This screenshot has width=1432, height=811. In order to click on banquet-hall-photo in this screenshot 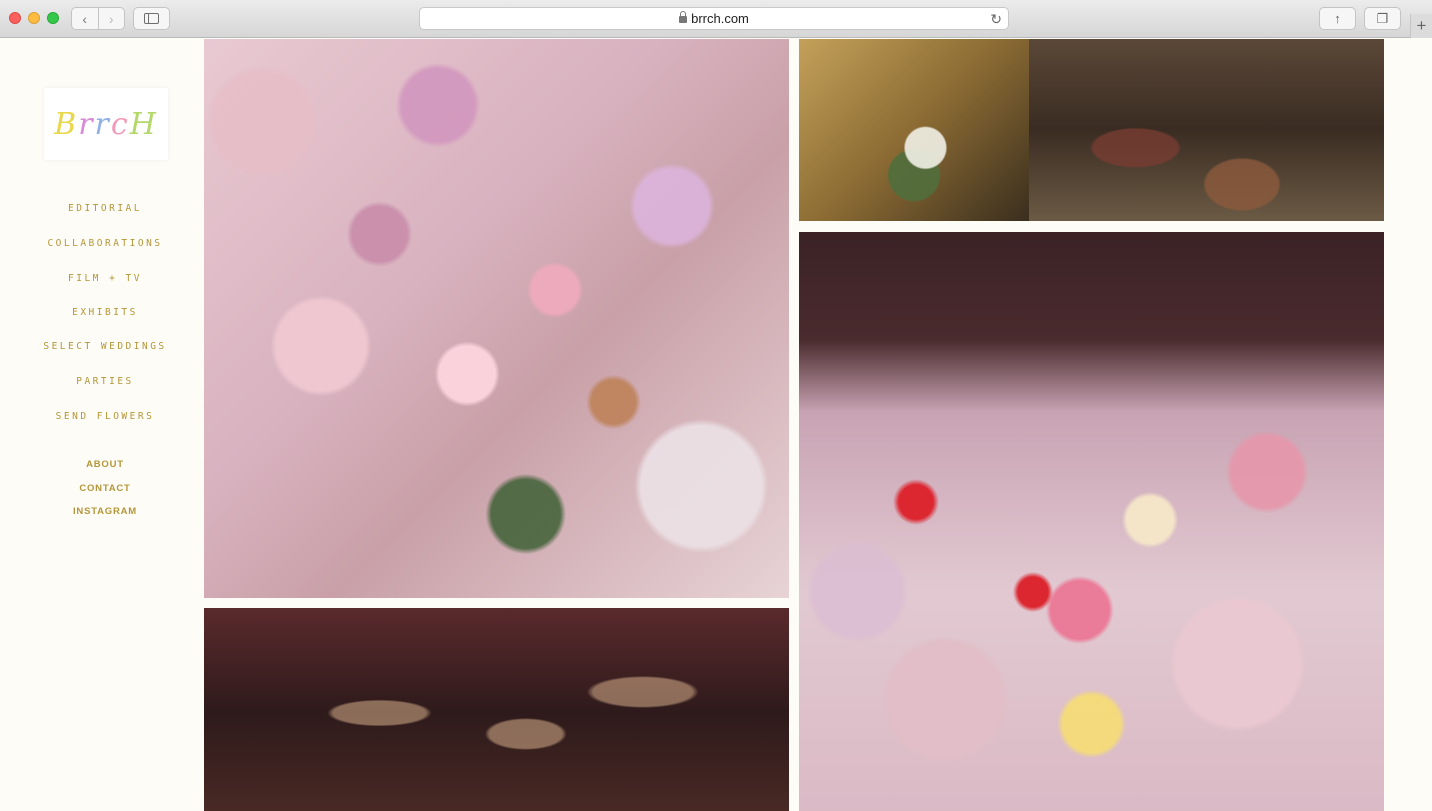, I will do `click(496, 709)`.